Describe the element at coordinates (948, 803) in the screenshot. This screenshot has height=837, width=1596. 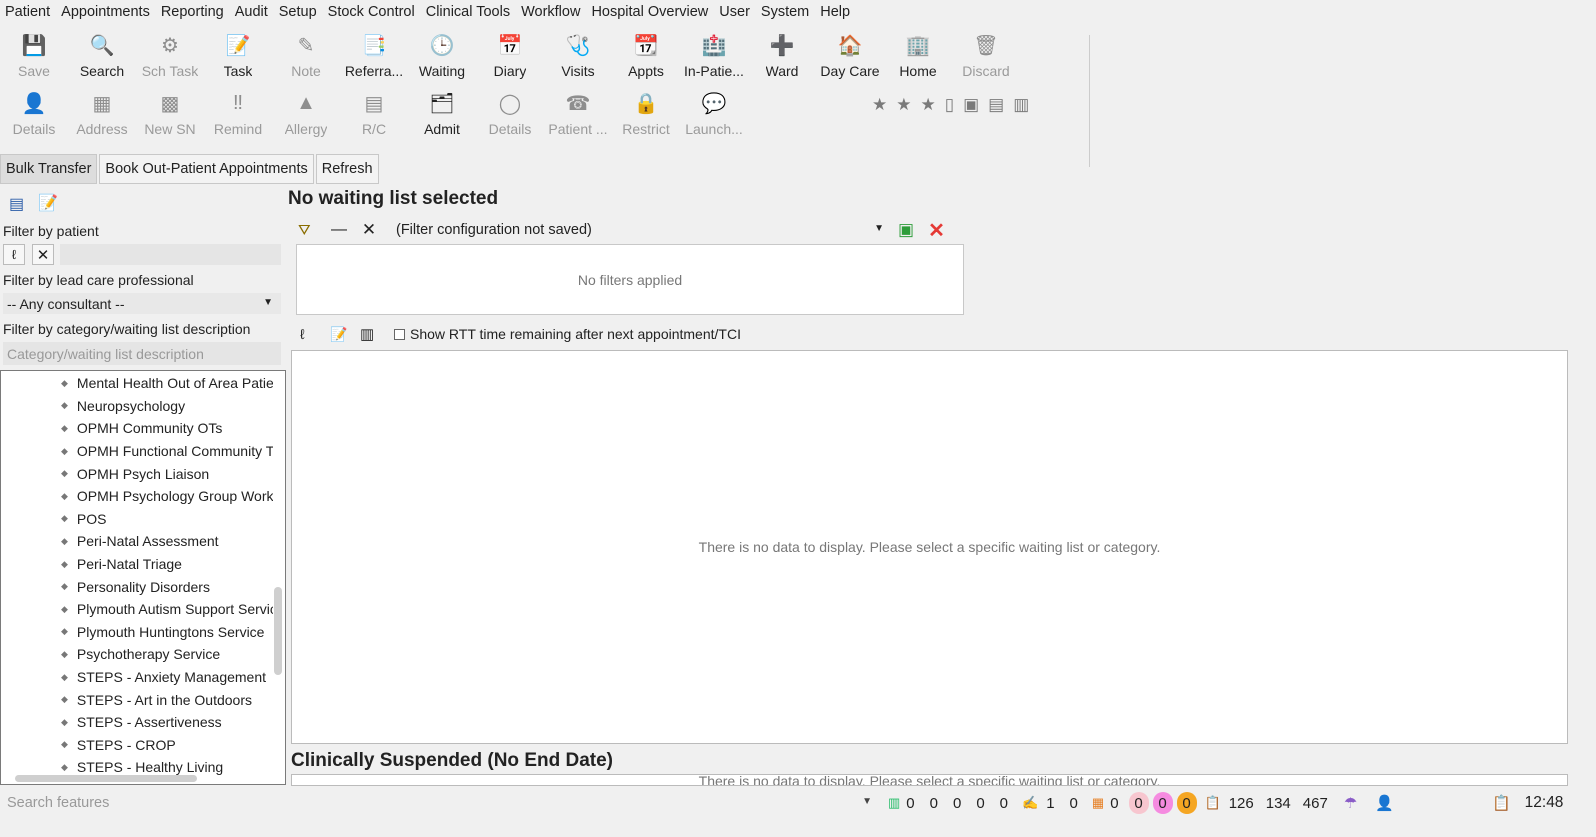
I see `status-group-results: ▥ 0 0 0 0 0` at that location.